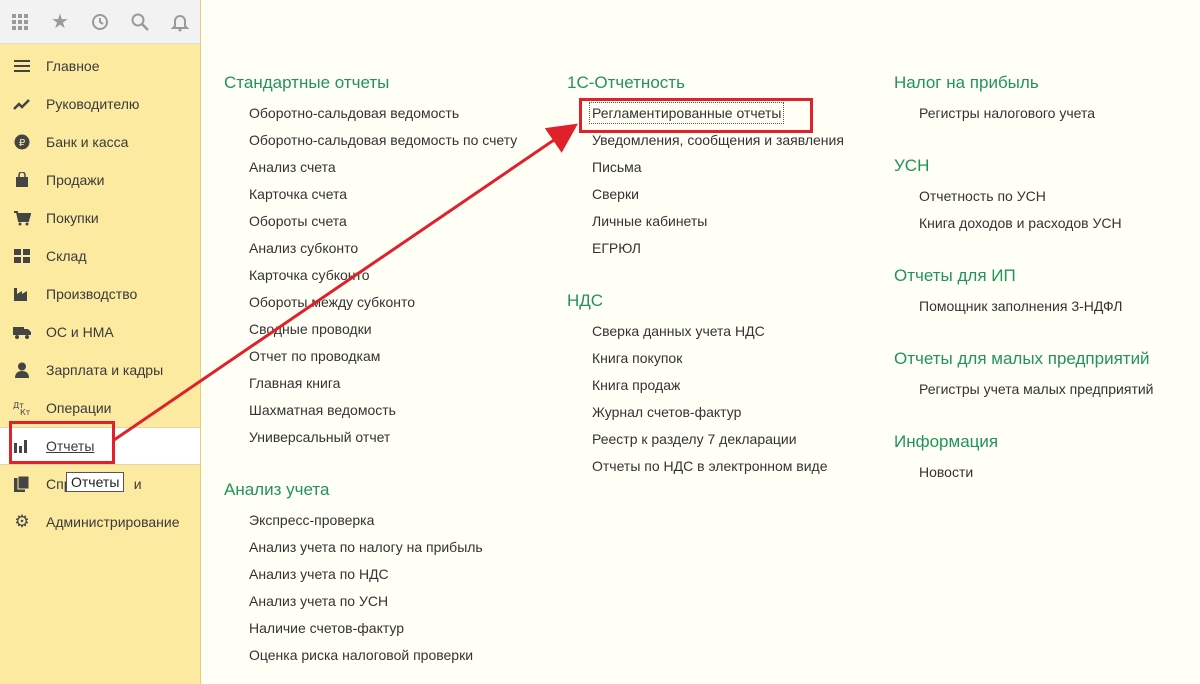  I want to click on sidebar-item-label: Производство, so click(92, 294).